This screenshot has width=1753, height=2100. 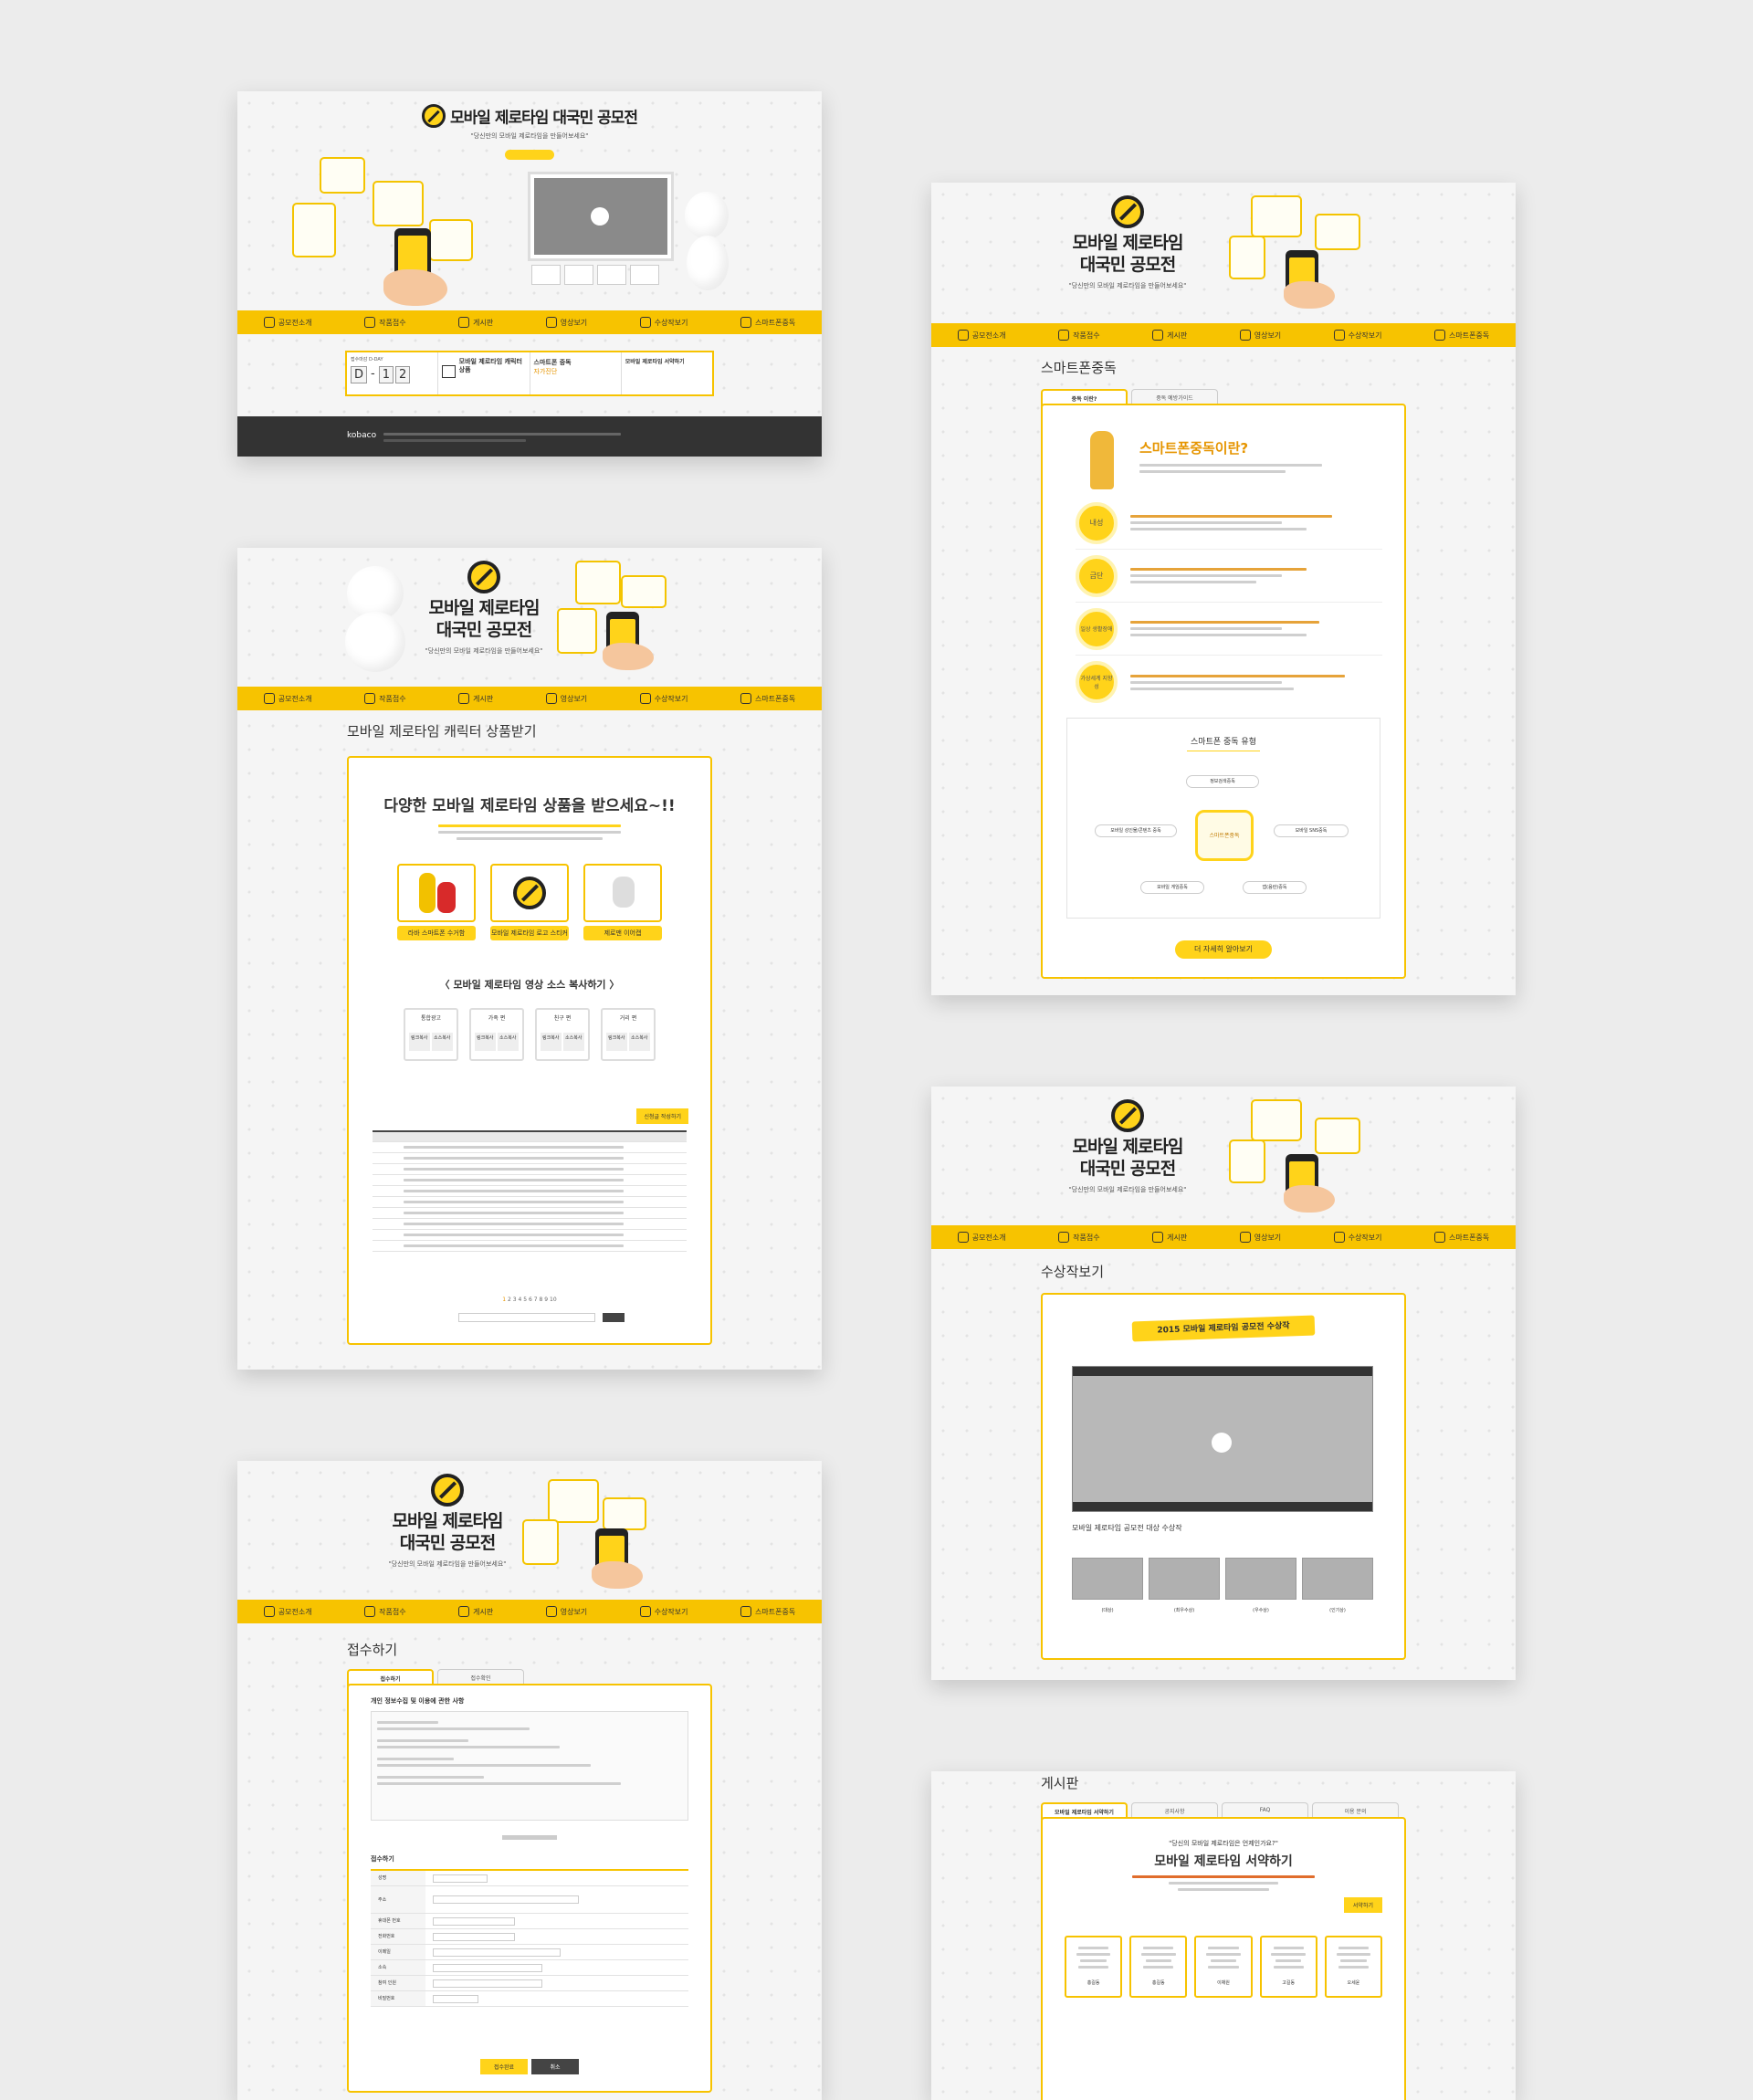 What do you see at coordinates (474, 1936) in the screenshot?
I see `phone-field` at bounding box center [474, 1936].